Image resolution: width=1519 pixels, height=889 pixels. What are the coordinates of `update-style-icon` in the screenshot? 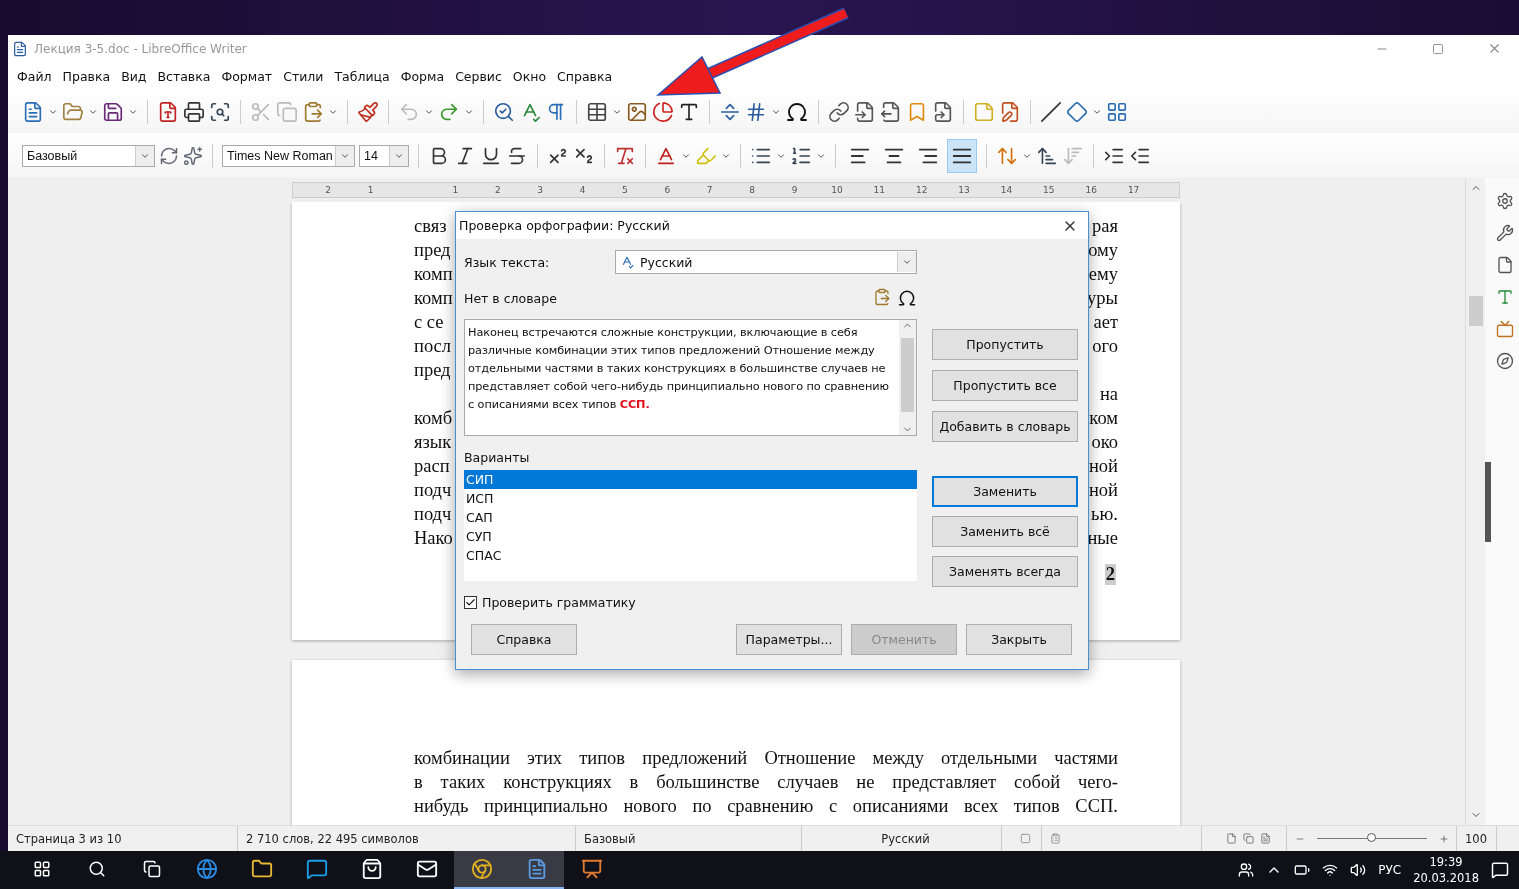 It's located at (169, 155).